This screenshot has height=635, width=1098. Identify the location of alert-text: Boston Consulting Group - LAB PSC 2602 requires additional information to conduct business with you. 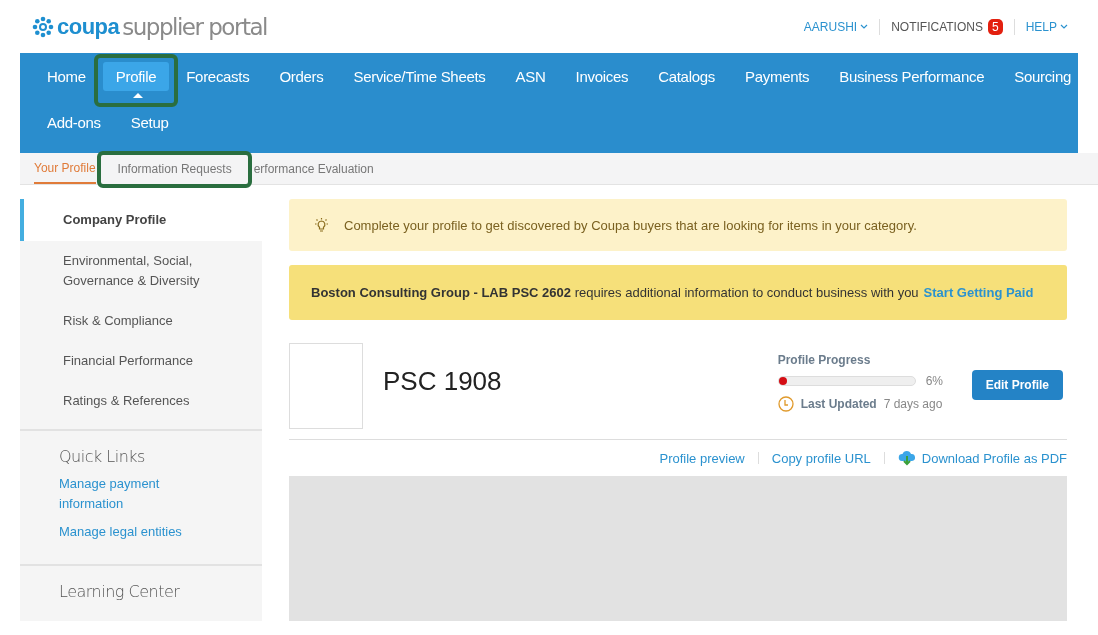
(615, 292).